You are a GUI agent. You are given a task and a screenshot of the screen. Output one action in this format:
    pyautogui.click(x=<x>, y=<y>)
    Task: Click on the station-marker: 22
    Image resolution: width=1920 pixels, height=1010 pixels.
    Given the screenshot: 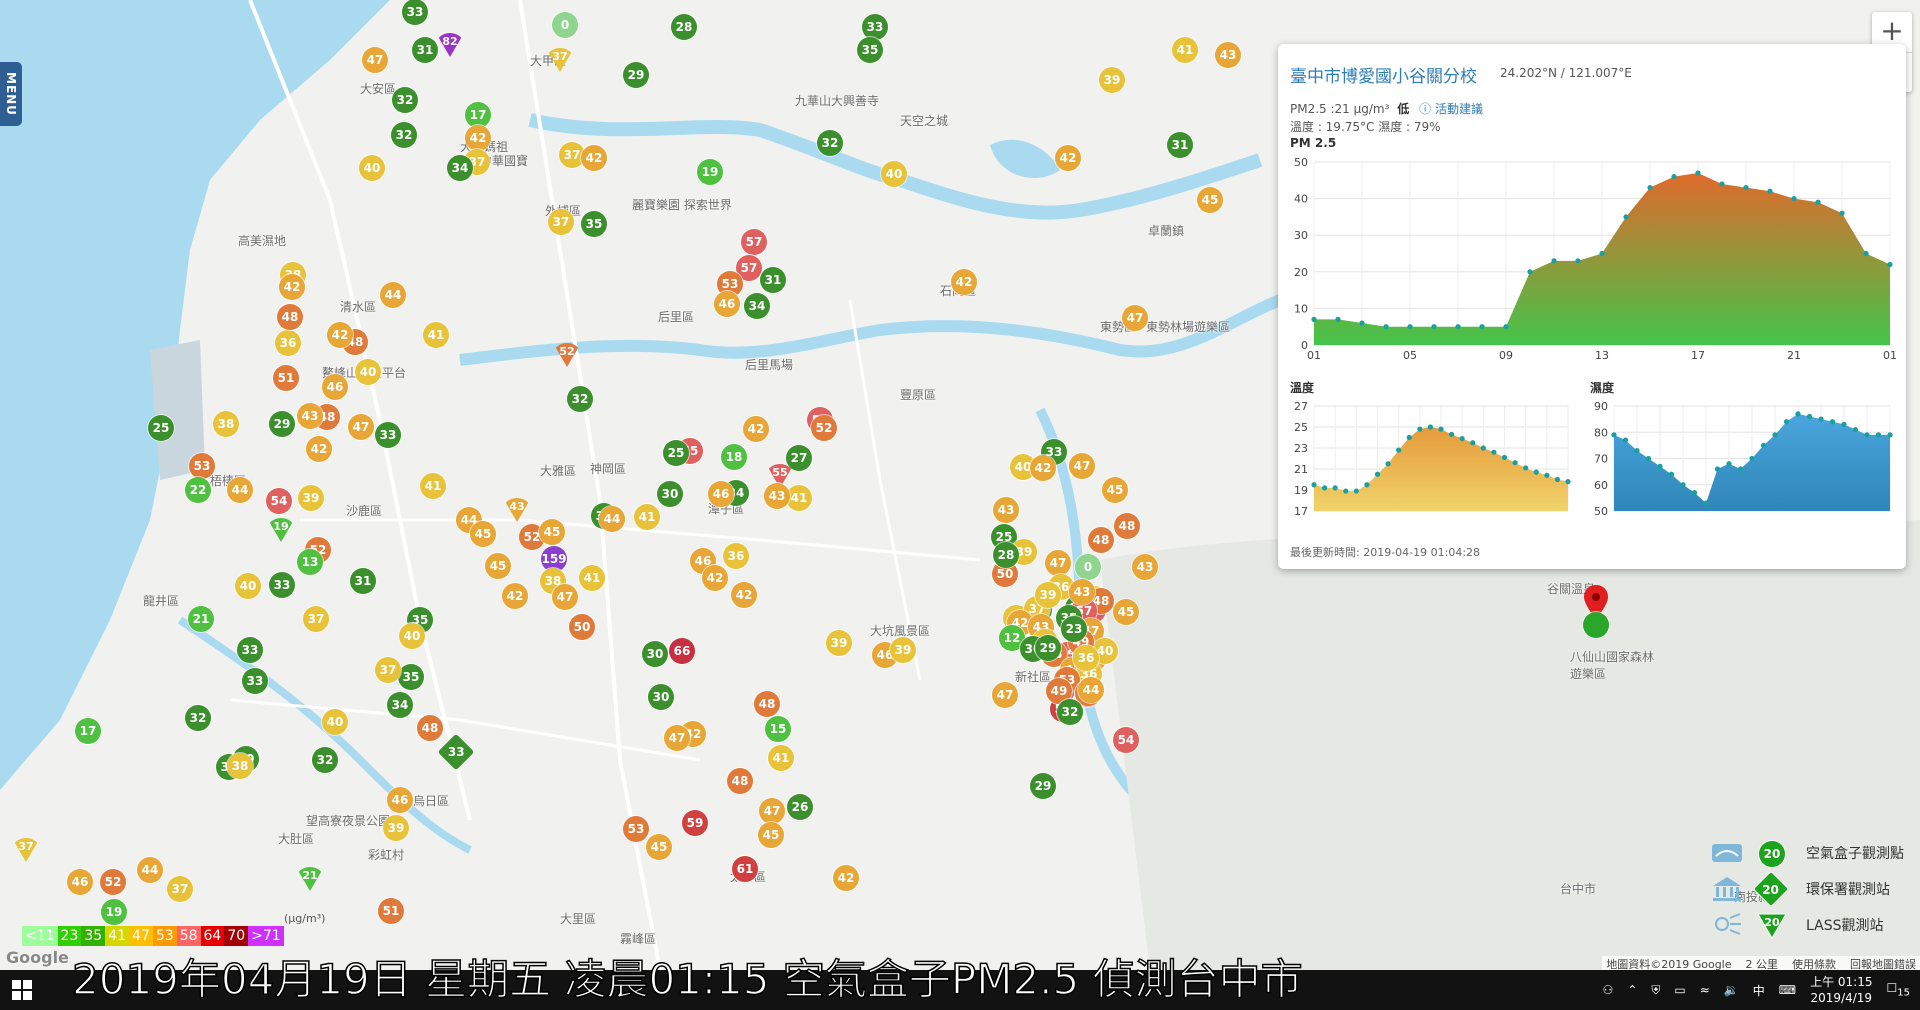 What is the action you would take?
    pyautogui.click(x=198, y=490)
    